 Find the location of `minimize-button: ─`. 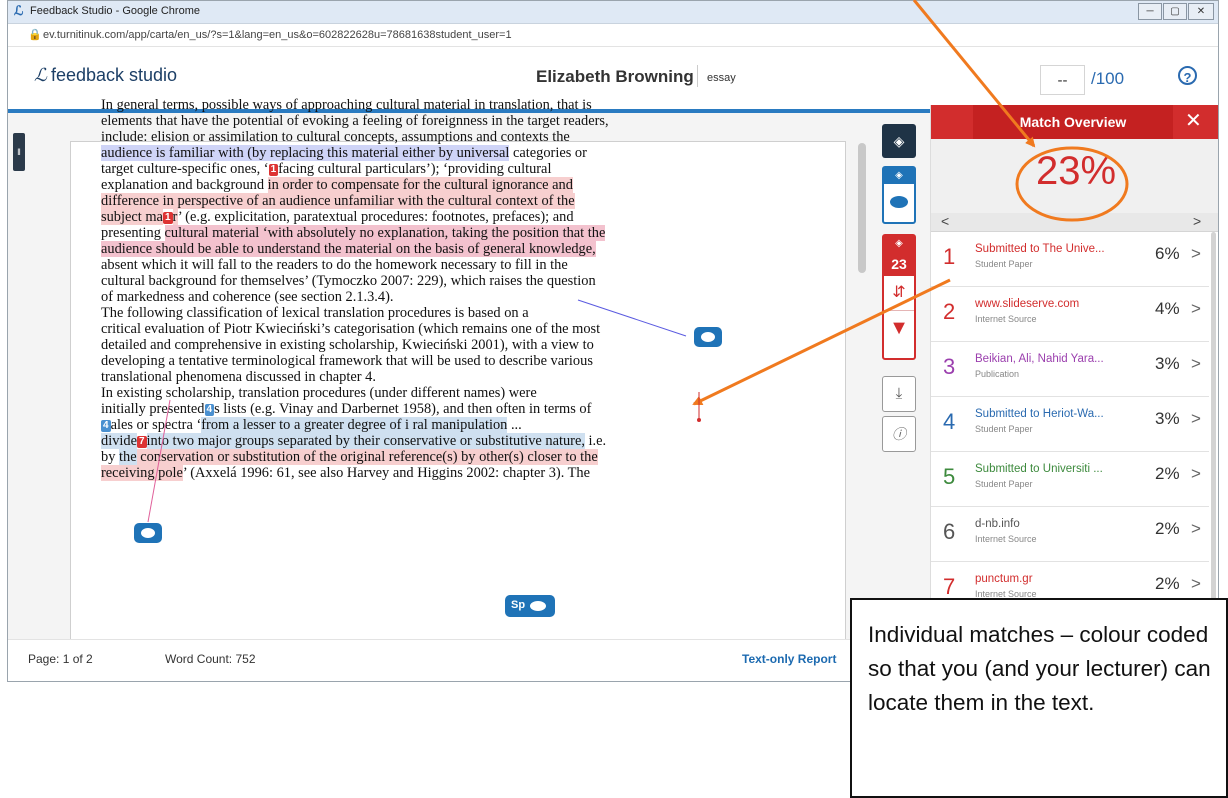

minimize-button: ─ is located at coordinates (1150, 11).